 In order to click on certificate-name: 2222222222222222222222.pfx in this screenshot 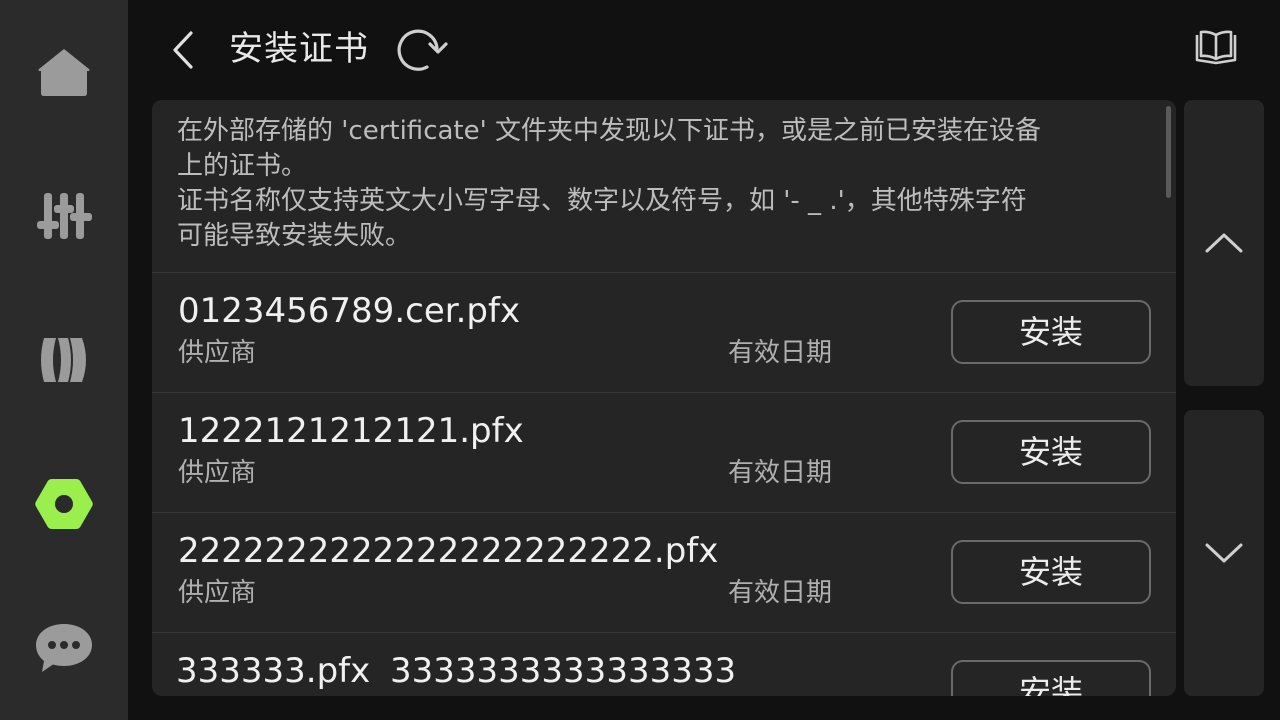, I will do `click(448, 551)`.